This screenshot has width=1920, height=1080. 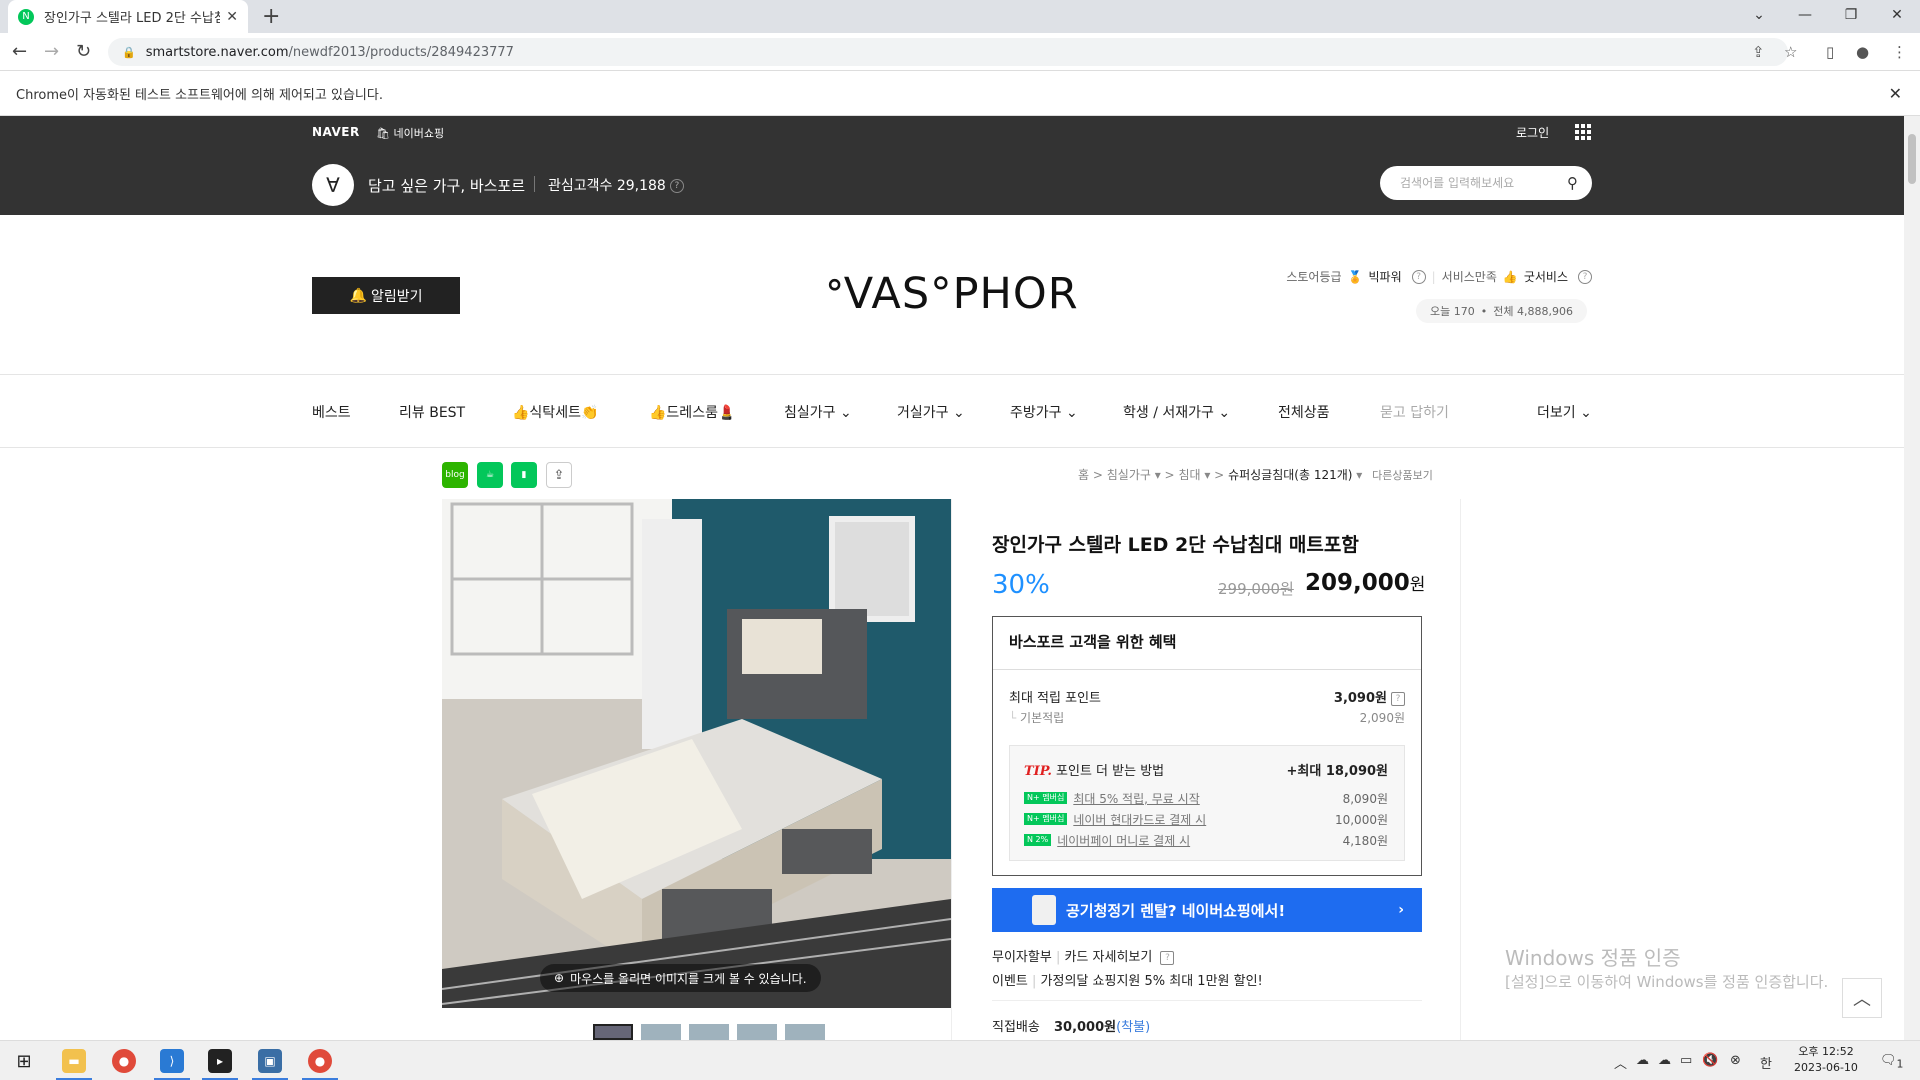 What do you see at coordinates (320, 1064) in the screenshot?
I see `chrome-active-icon: ●` at bounding box center [320, 1064].